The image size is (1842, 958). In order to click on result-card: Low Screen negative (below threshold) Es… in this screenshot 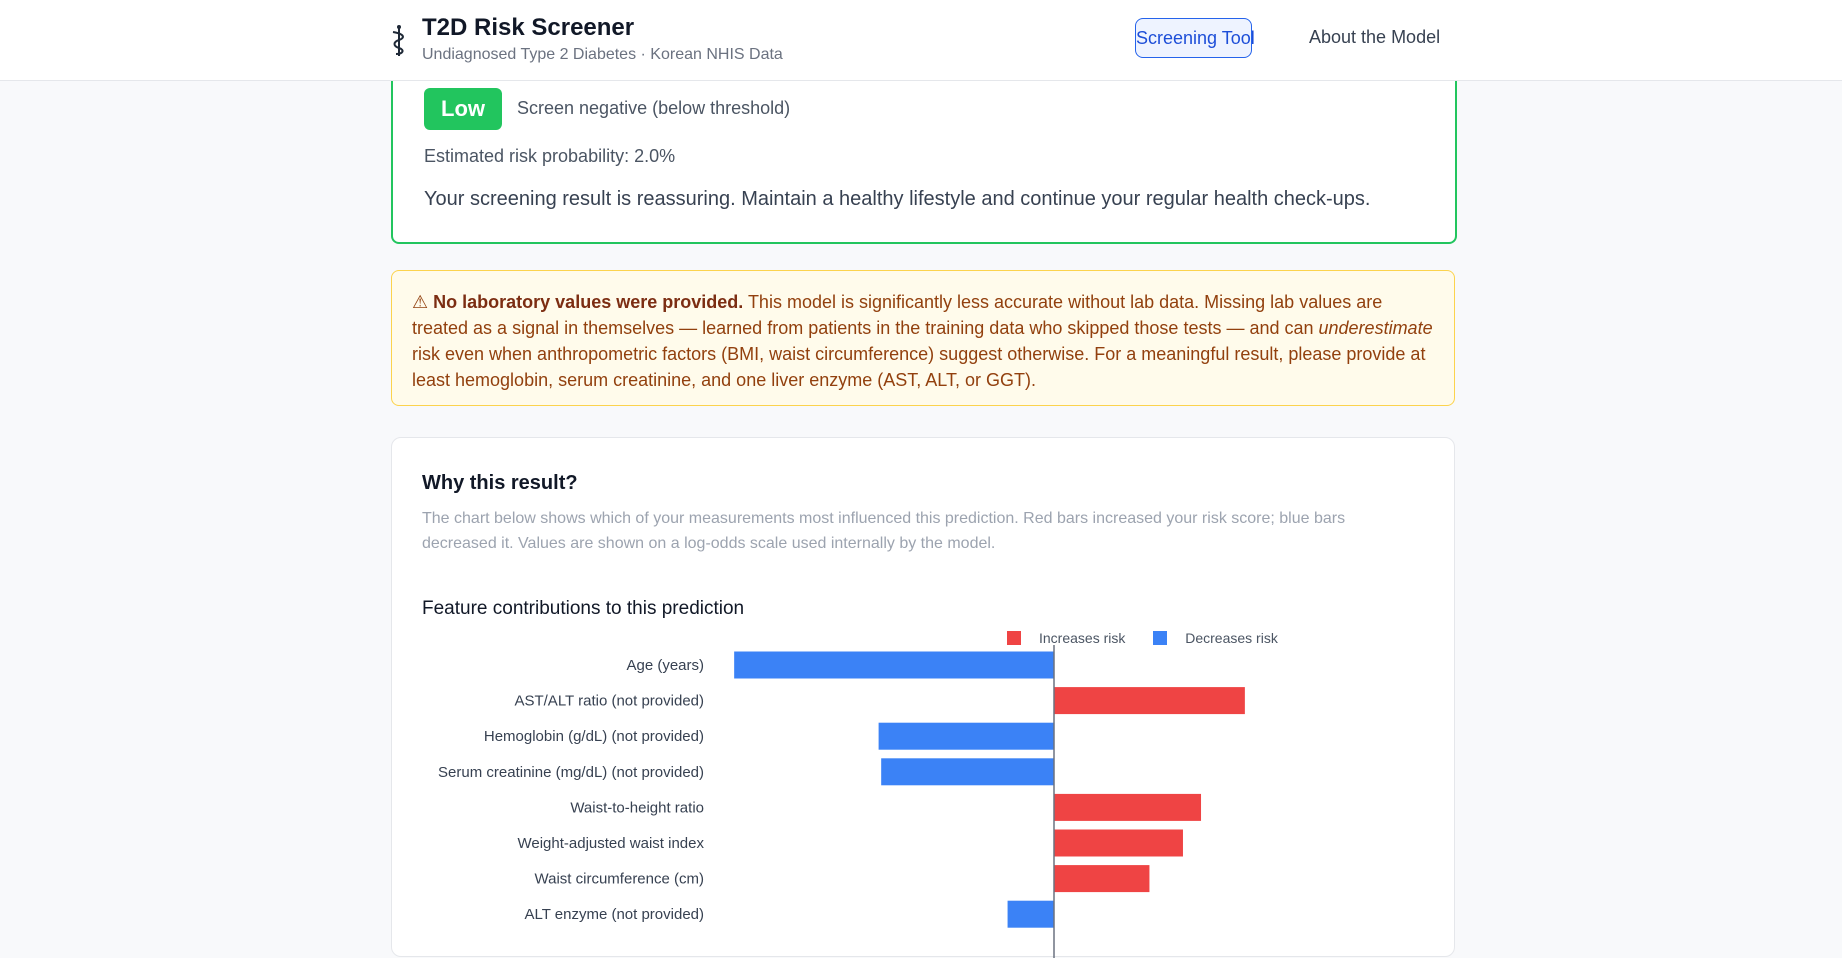, I will do `click(924, 152)`.